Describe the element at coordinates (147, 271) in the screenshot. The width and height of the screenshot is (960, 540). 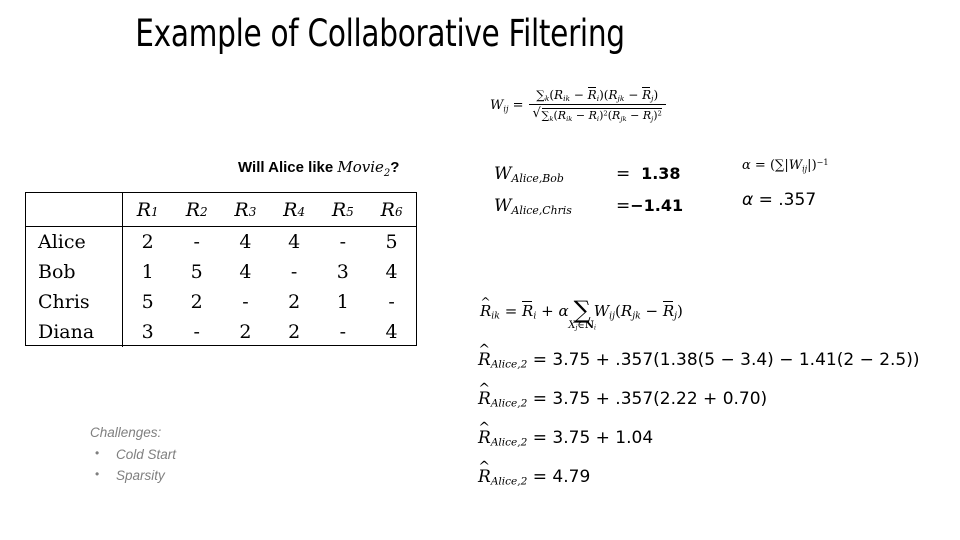
I see `cell-bob-r1: 1` at that location.